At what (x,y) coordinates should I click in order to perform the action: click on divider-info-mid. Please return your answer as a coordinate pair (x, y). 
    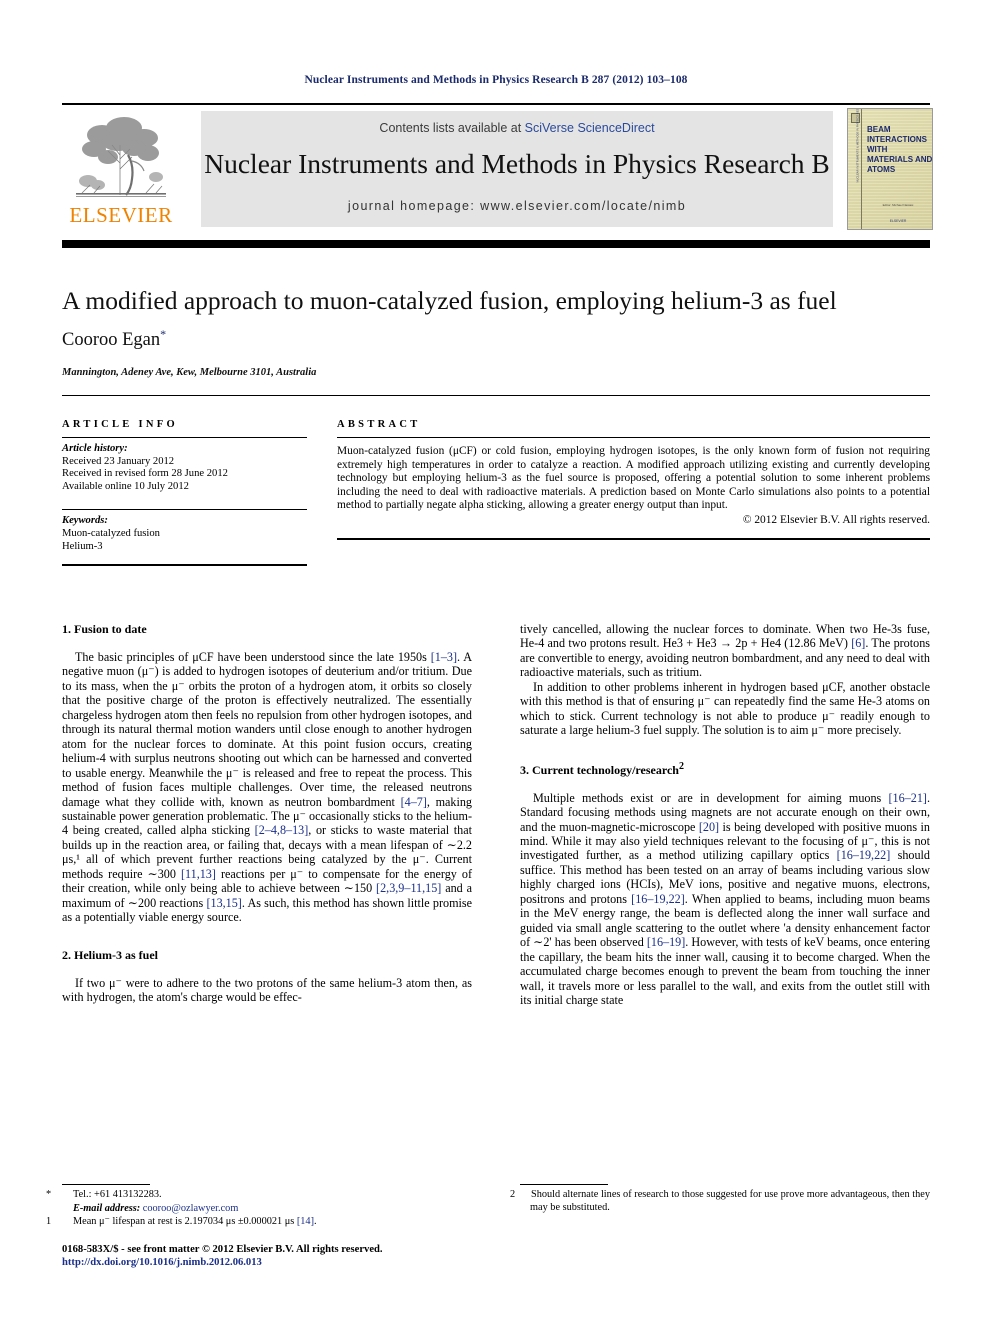
    Looking at the image, I should click on (184, 510).